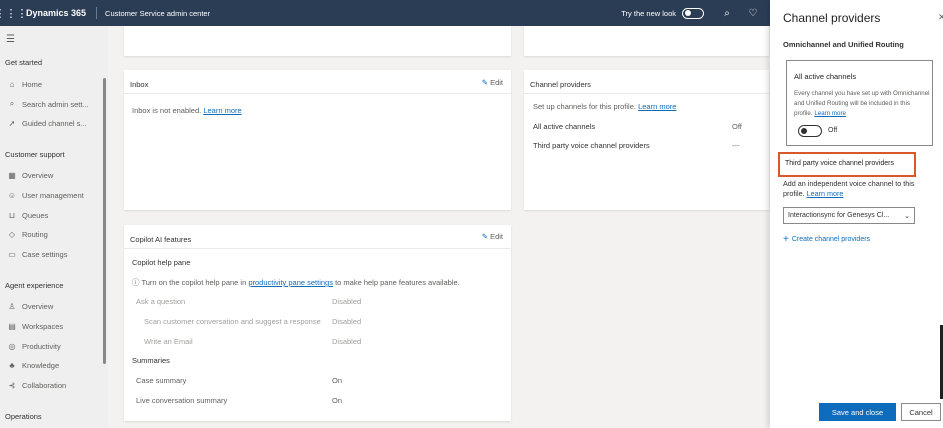  What do you see at coordinates (492, 236) in the screenshot?
I see `copilot-edit-button: ✎ Edit` at bounding box center [492, 236].